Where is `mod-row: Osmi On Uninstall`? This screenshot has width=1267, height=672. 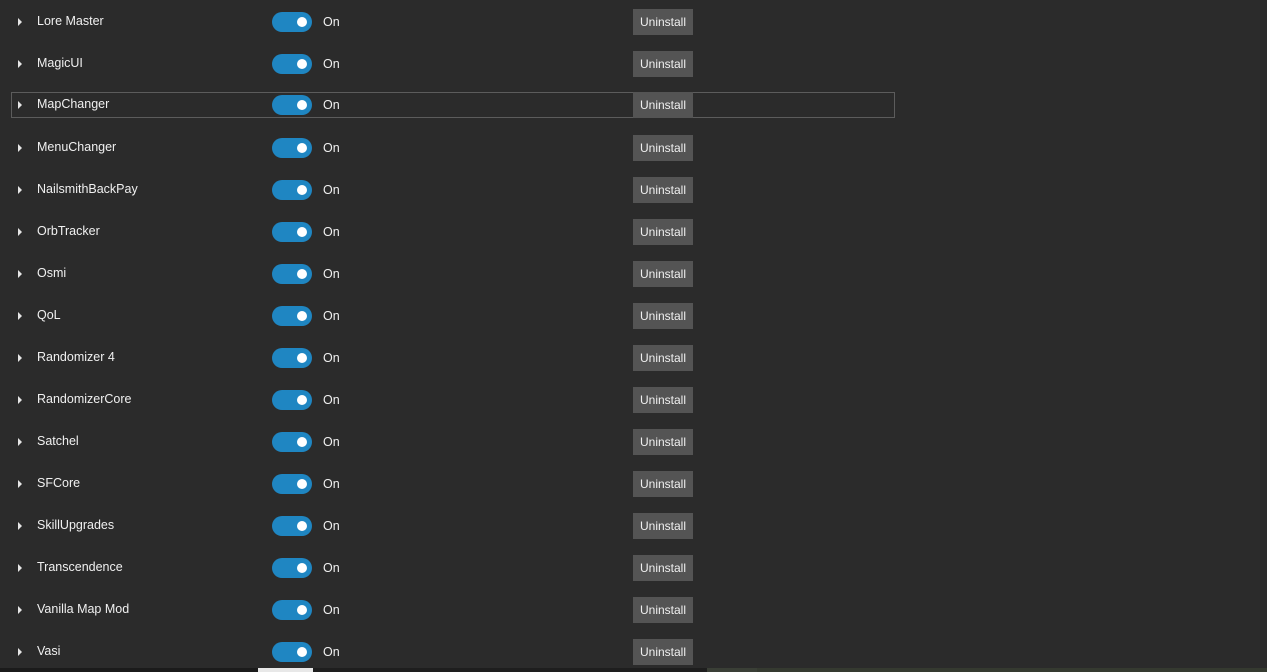
mod-row: Osmi On Uninstall is located at coordinates (453, 274).